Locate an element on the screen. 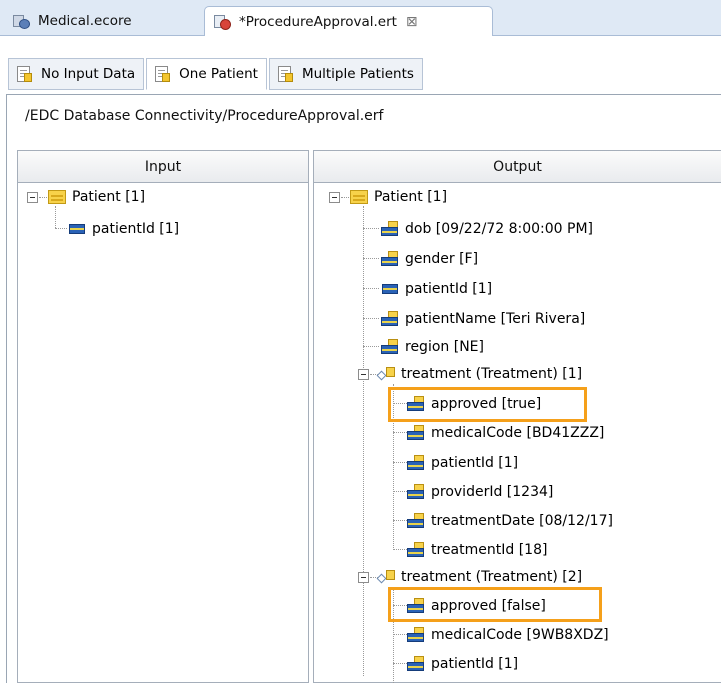 This screenshot has height=683, width=721. tree-item-label: region [NE] is located at coordinates (444, 347).